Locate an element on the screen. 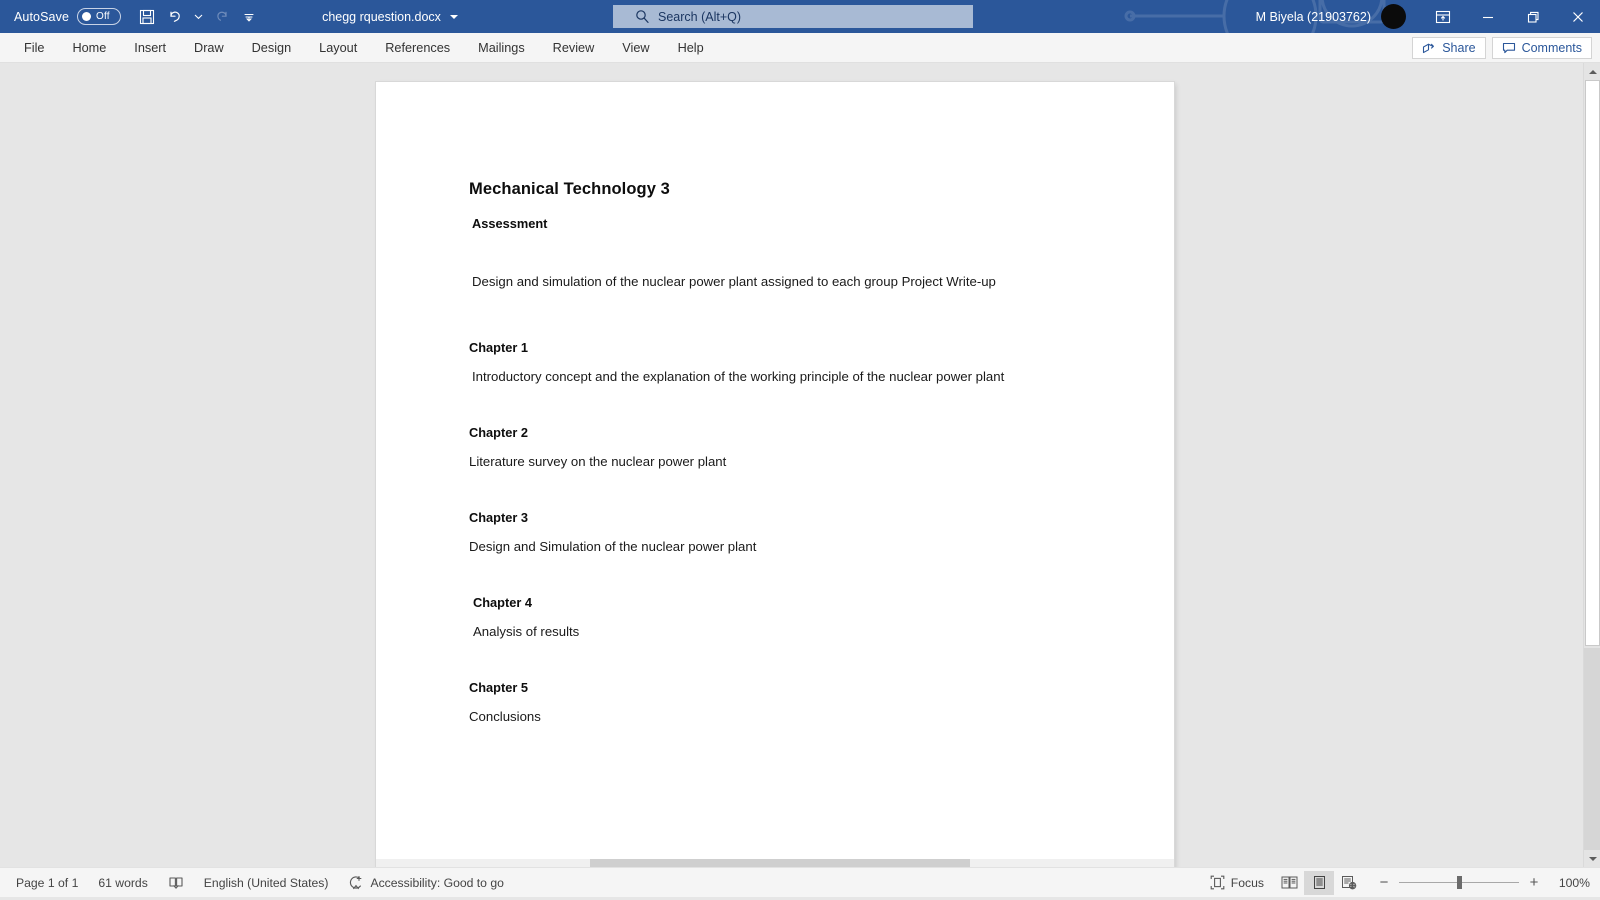 The width and height of the screenshot is (1600, 900). document-subtitle: Assessment is located at coordinates (510, 223).